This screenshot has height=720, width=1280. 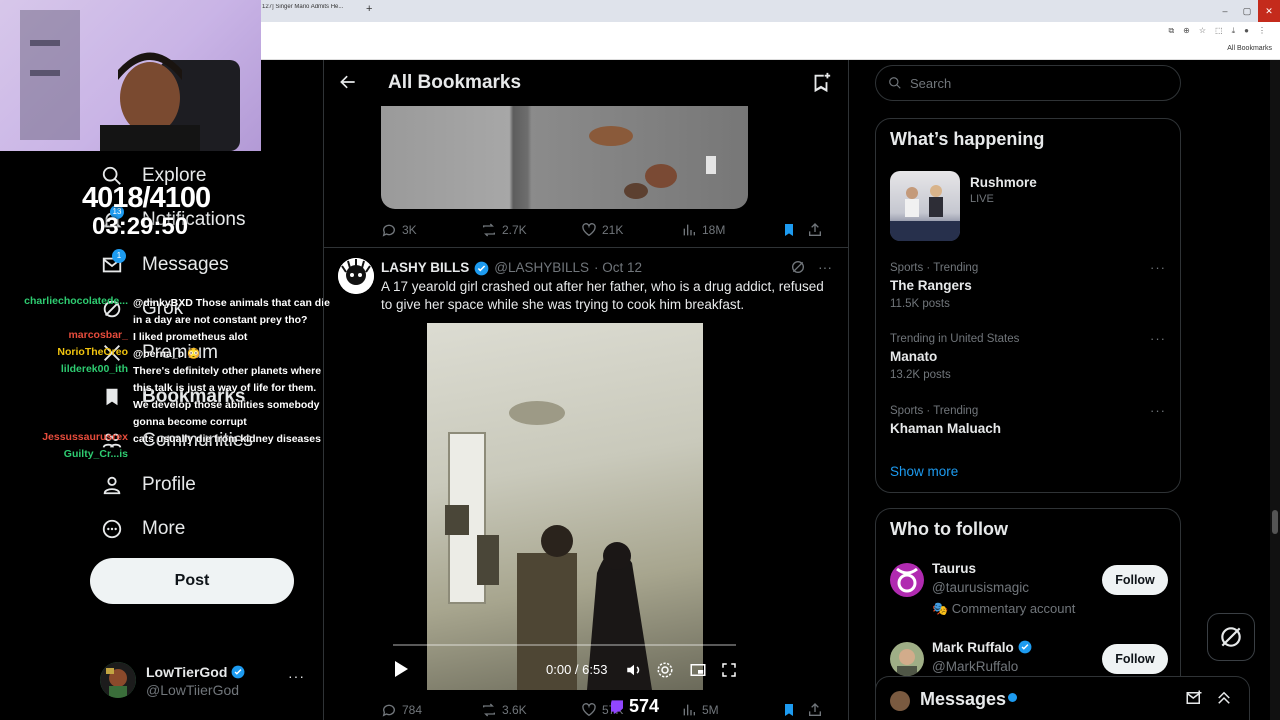 I want to click on author-handle: @LASHYBILLS, so click(x=541, y=268).